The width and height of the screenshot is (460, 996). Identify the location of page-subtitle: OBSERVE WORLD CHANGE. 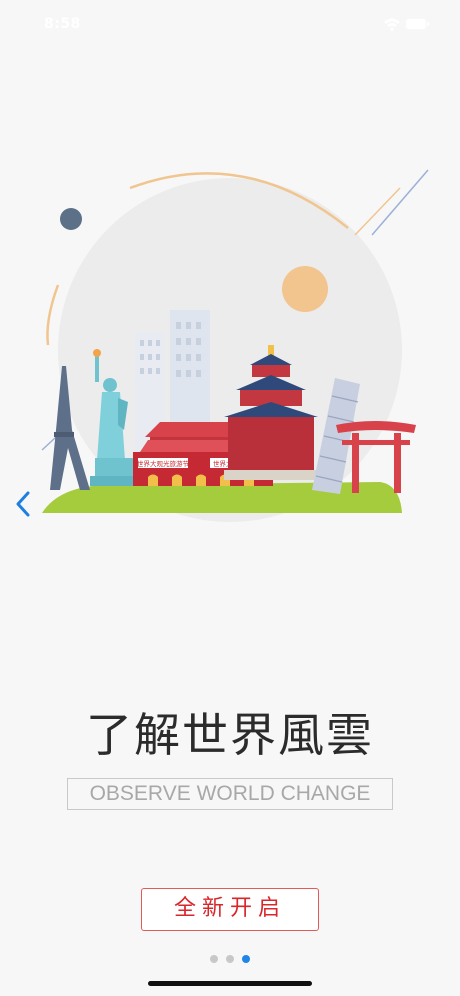
(230, 794).